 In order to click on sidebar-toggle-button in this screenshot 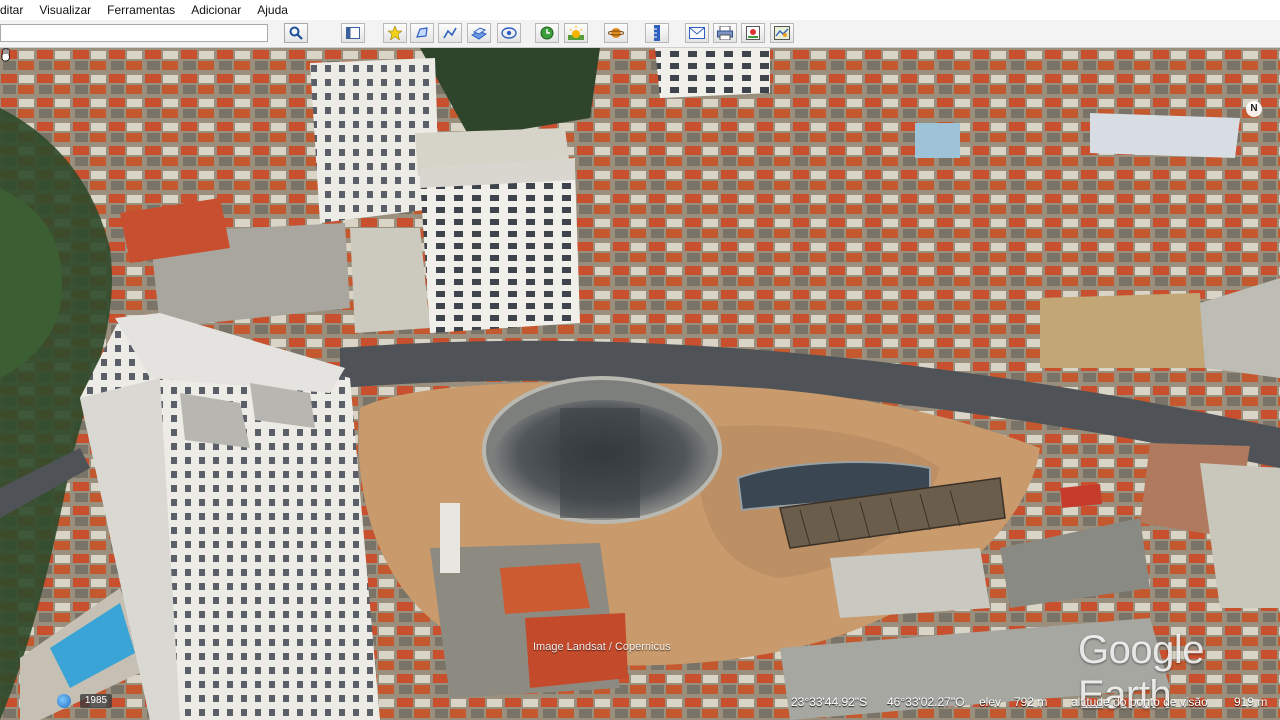, I will do `click(353, 33)`.